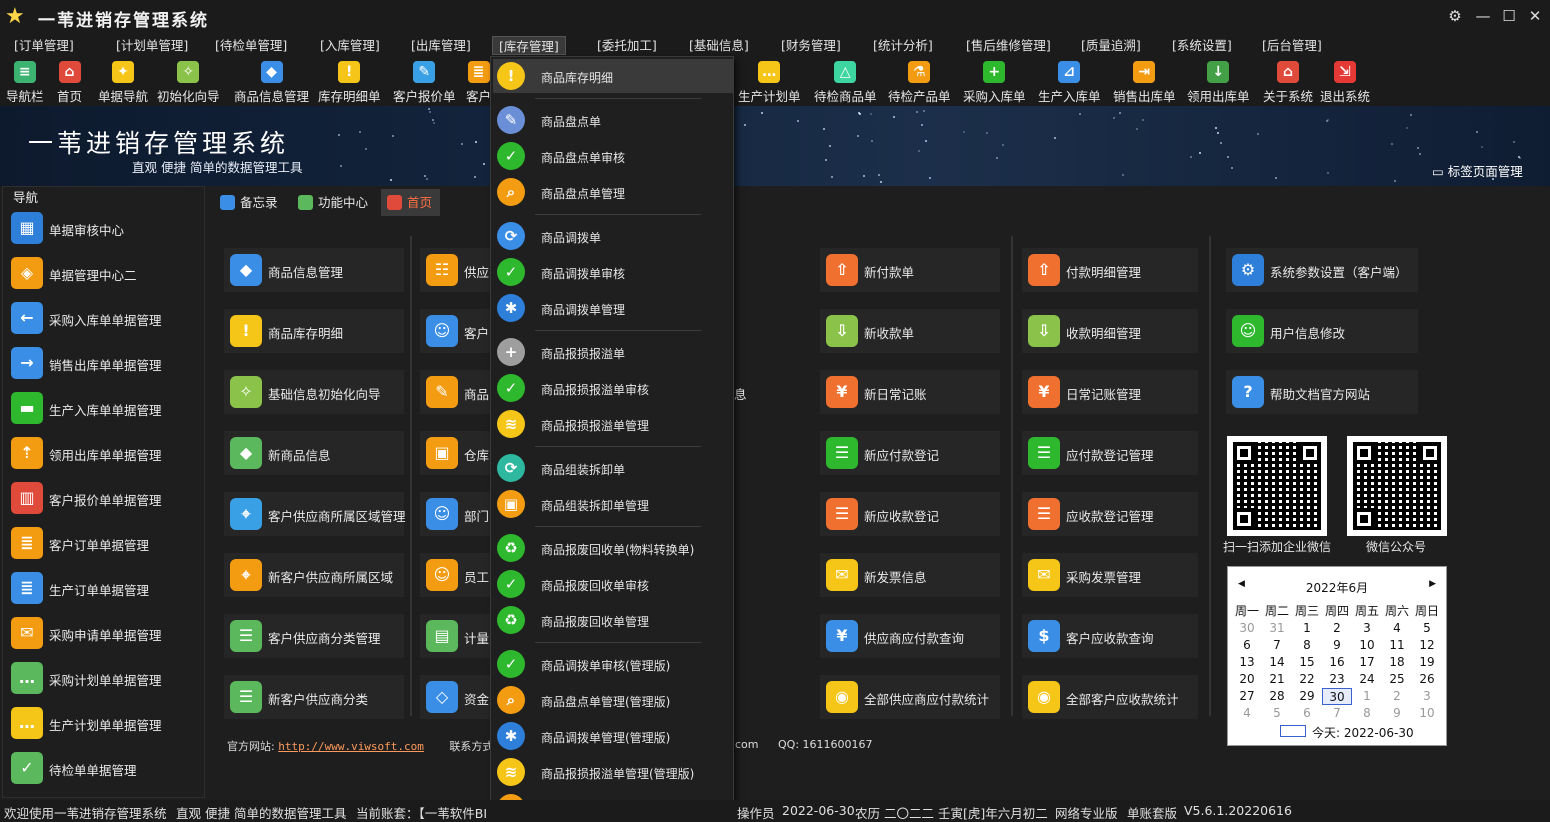  Describe the element at coordinates (1247, 645) in the screenshot. I see `calendar-day: 6` at that location.